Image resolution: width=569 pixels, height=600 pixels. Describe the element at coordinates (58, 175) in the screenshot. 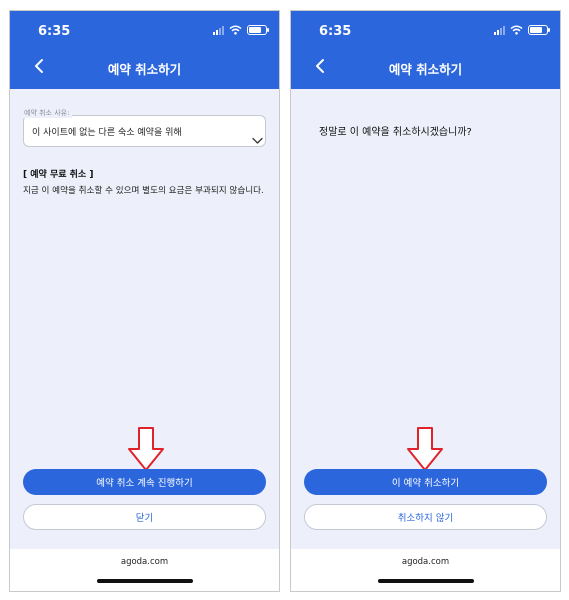

I see `free-cancel-heading: [ 예약 무료 취소 ]` at that location.